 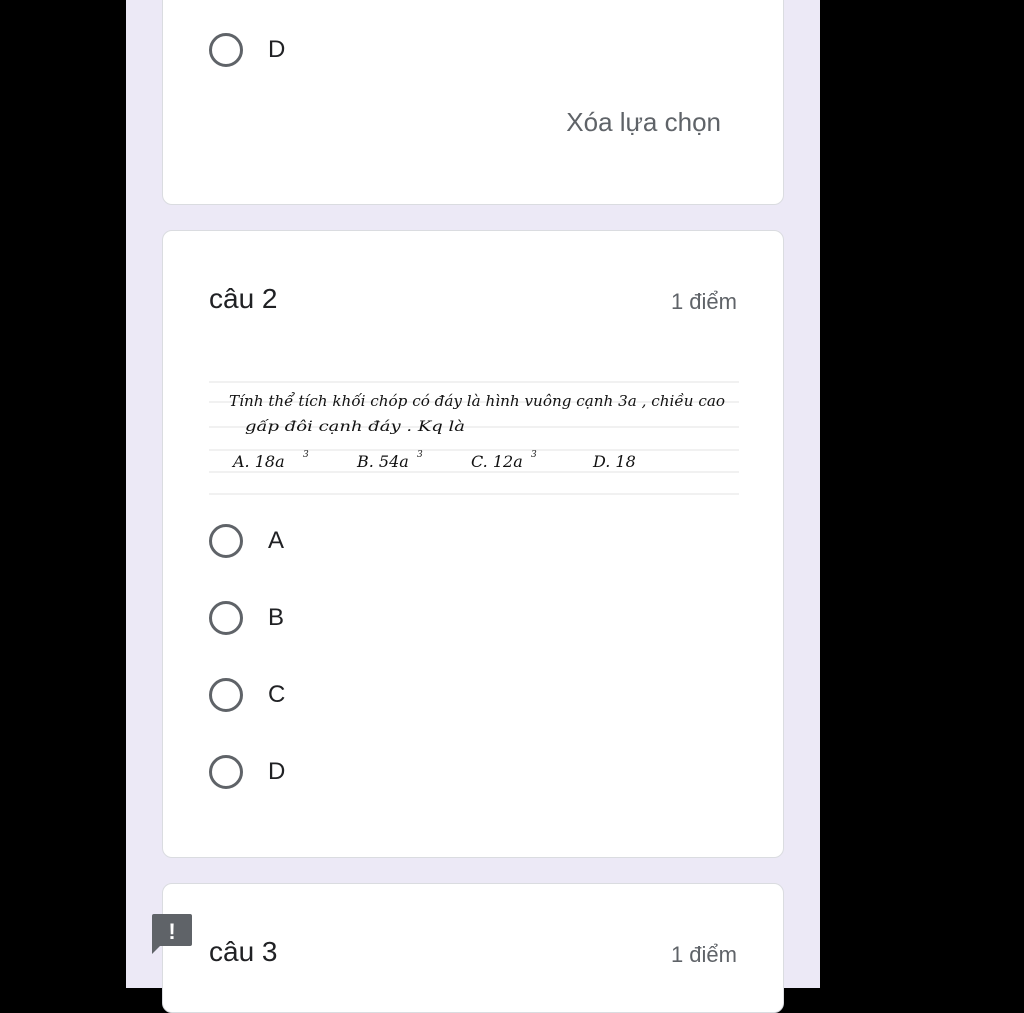 What do you see at coordinates (243, 951) in the screenshot?
I see `question-title: câu 3` at bounding box center [243, 951].